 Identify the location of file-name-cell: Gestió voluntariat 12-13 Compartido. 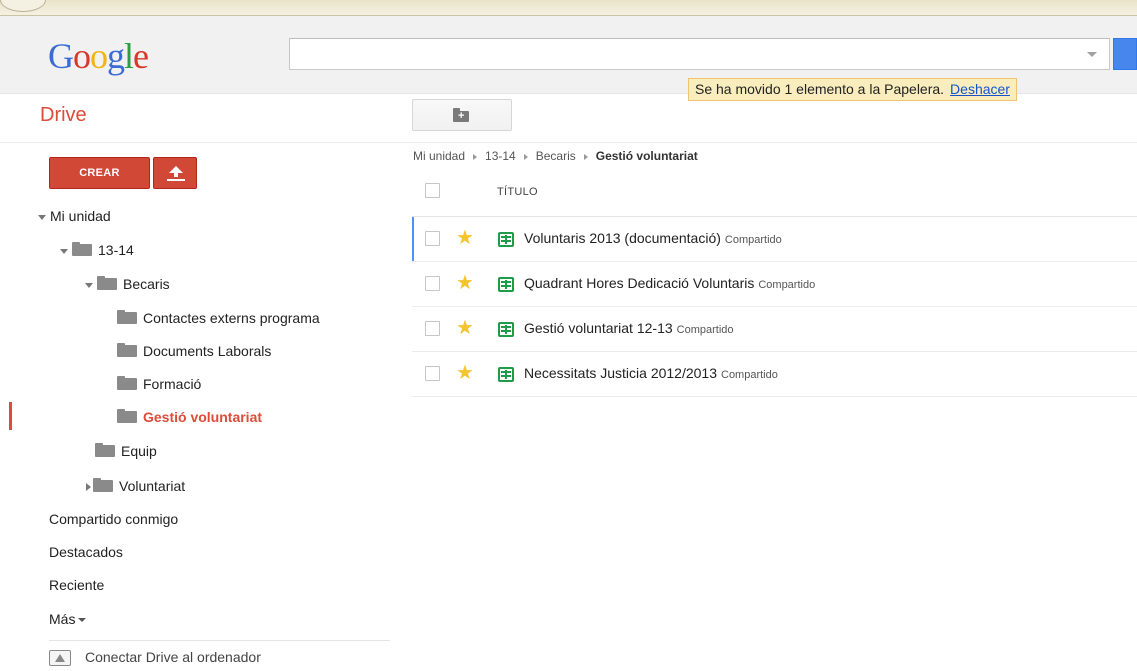
(629, 328).